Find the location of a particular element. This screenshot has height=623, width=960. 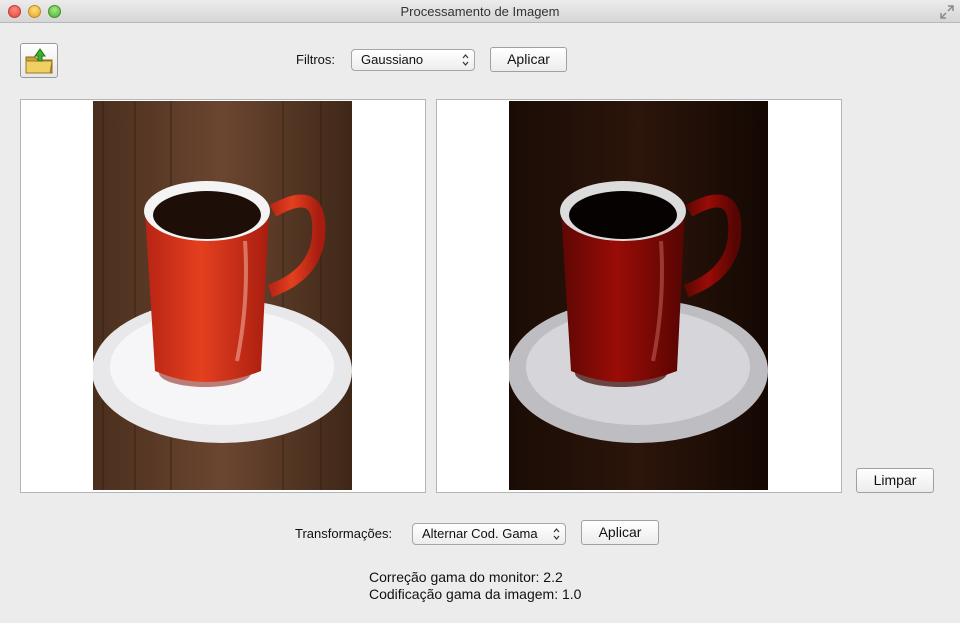

filters-select: Gaussiano is located at coordinates (413, 60).